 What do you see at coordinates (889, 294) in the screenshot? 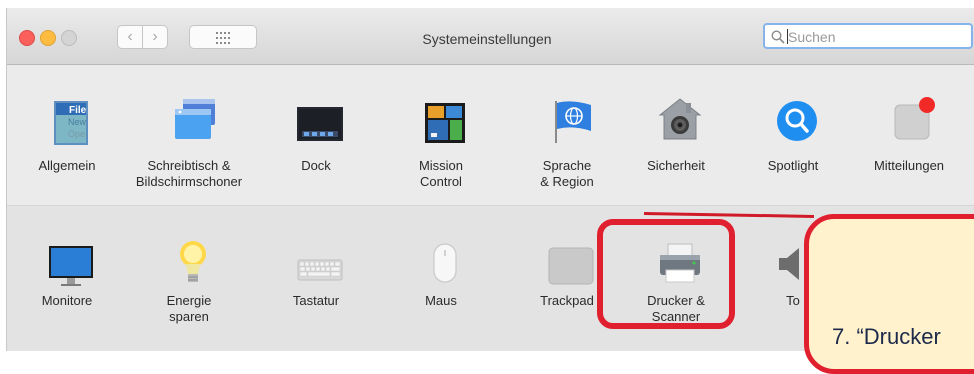
I see `instruction-callout` at bounding box center [889, 294].